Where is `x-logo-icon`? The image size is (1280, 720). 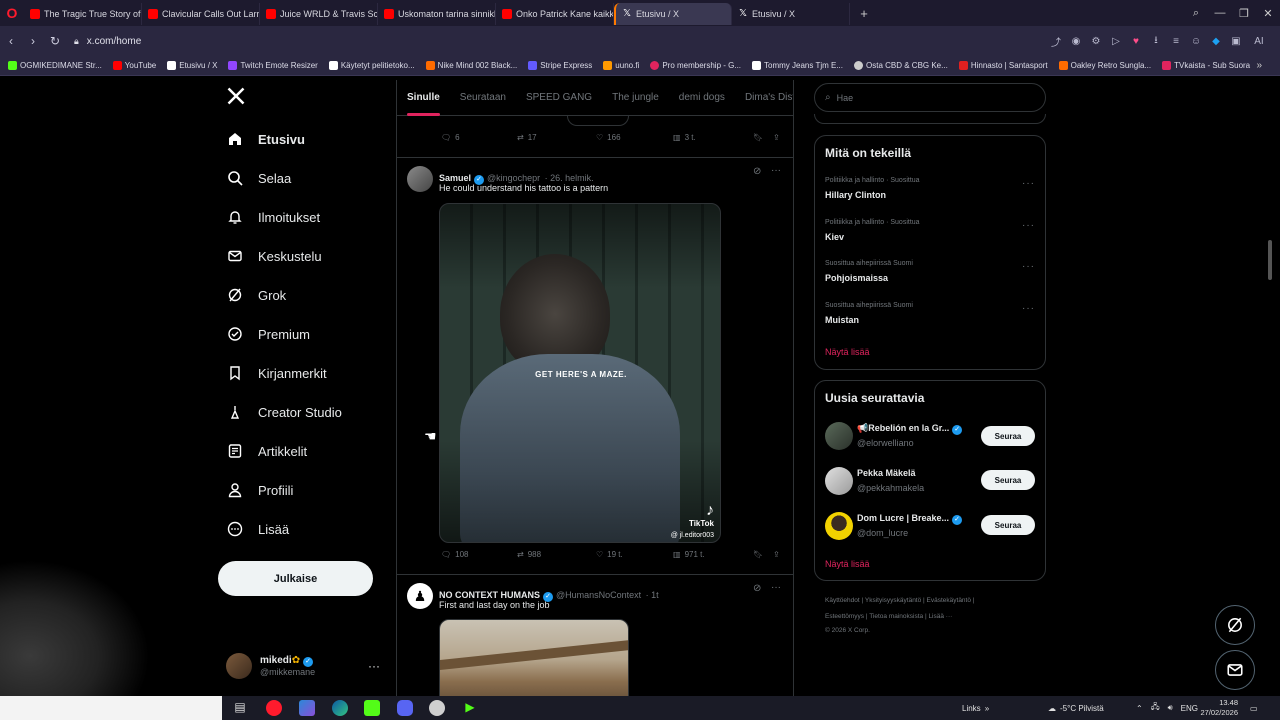
x-logo-icon is located at coordinates (236, 97).